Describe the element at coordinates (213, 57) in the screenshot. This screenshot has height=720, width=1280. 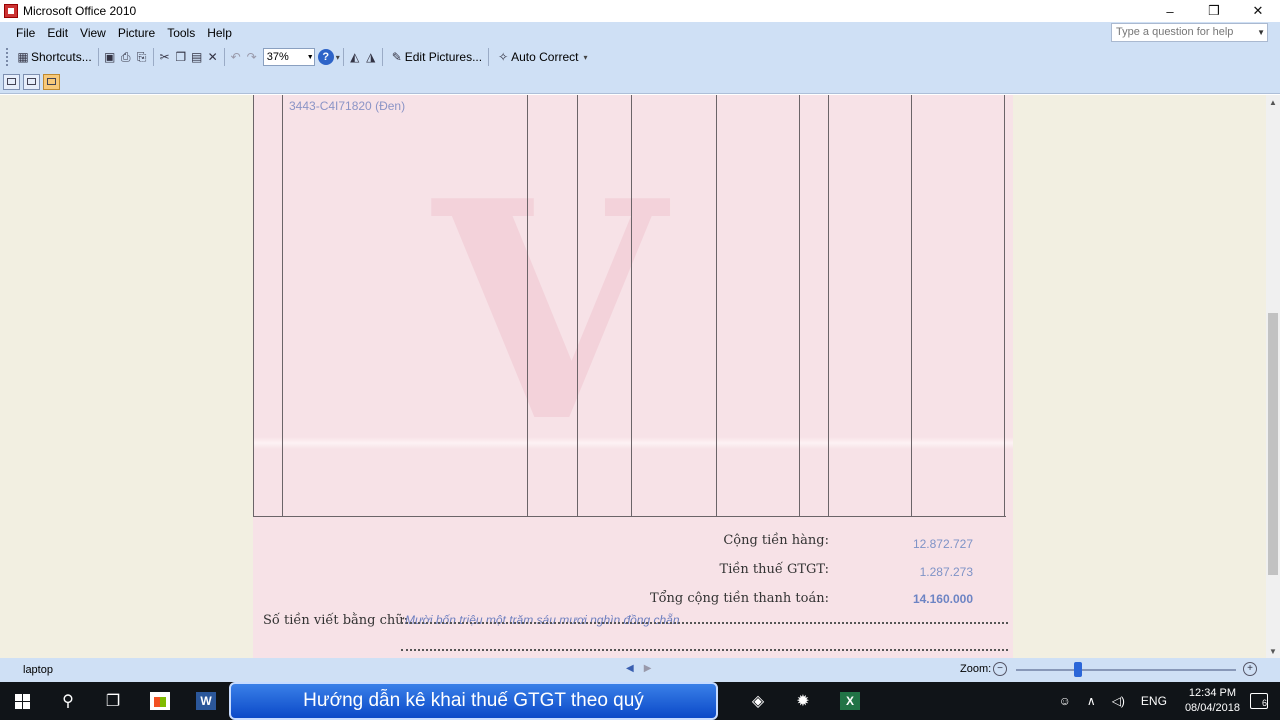
I see `delete-icon: ✕` at that location.